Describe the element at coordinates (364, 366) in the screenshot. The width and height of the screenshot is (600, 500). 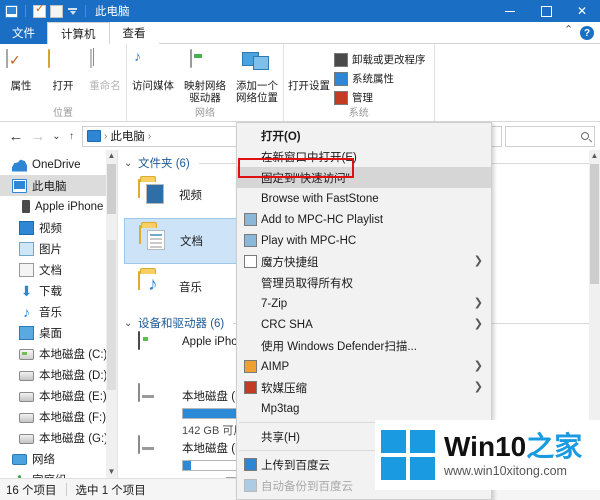
I see `context-menu-item-11: AIMP ❯` at that location.